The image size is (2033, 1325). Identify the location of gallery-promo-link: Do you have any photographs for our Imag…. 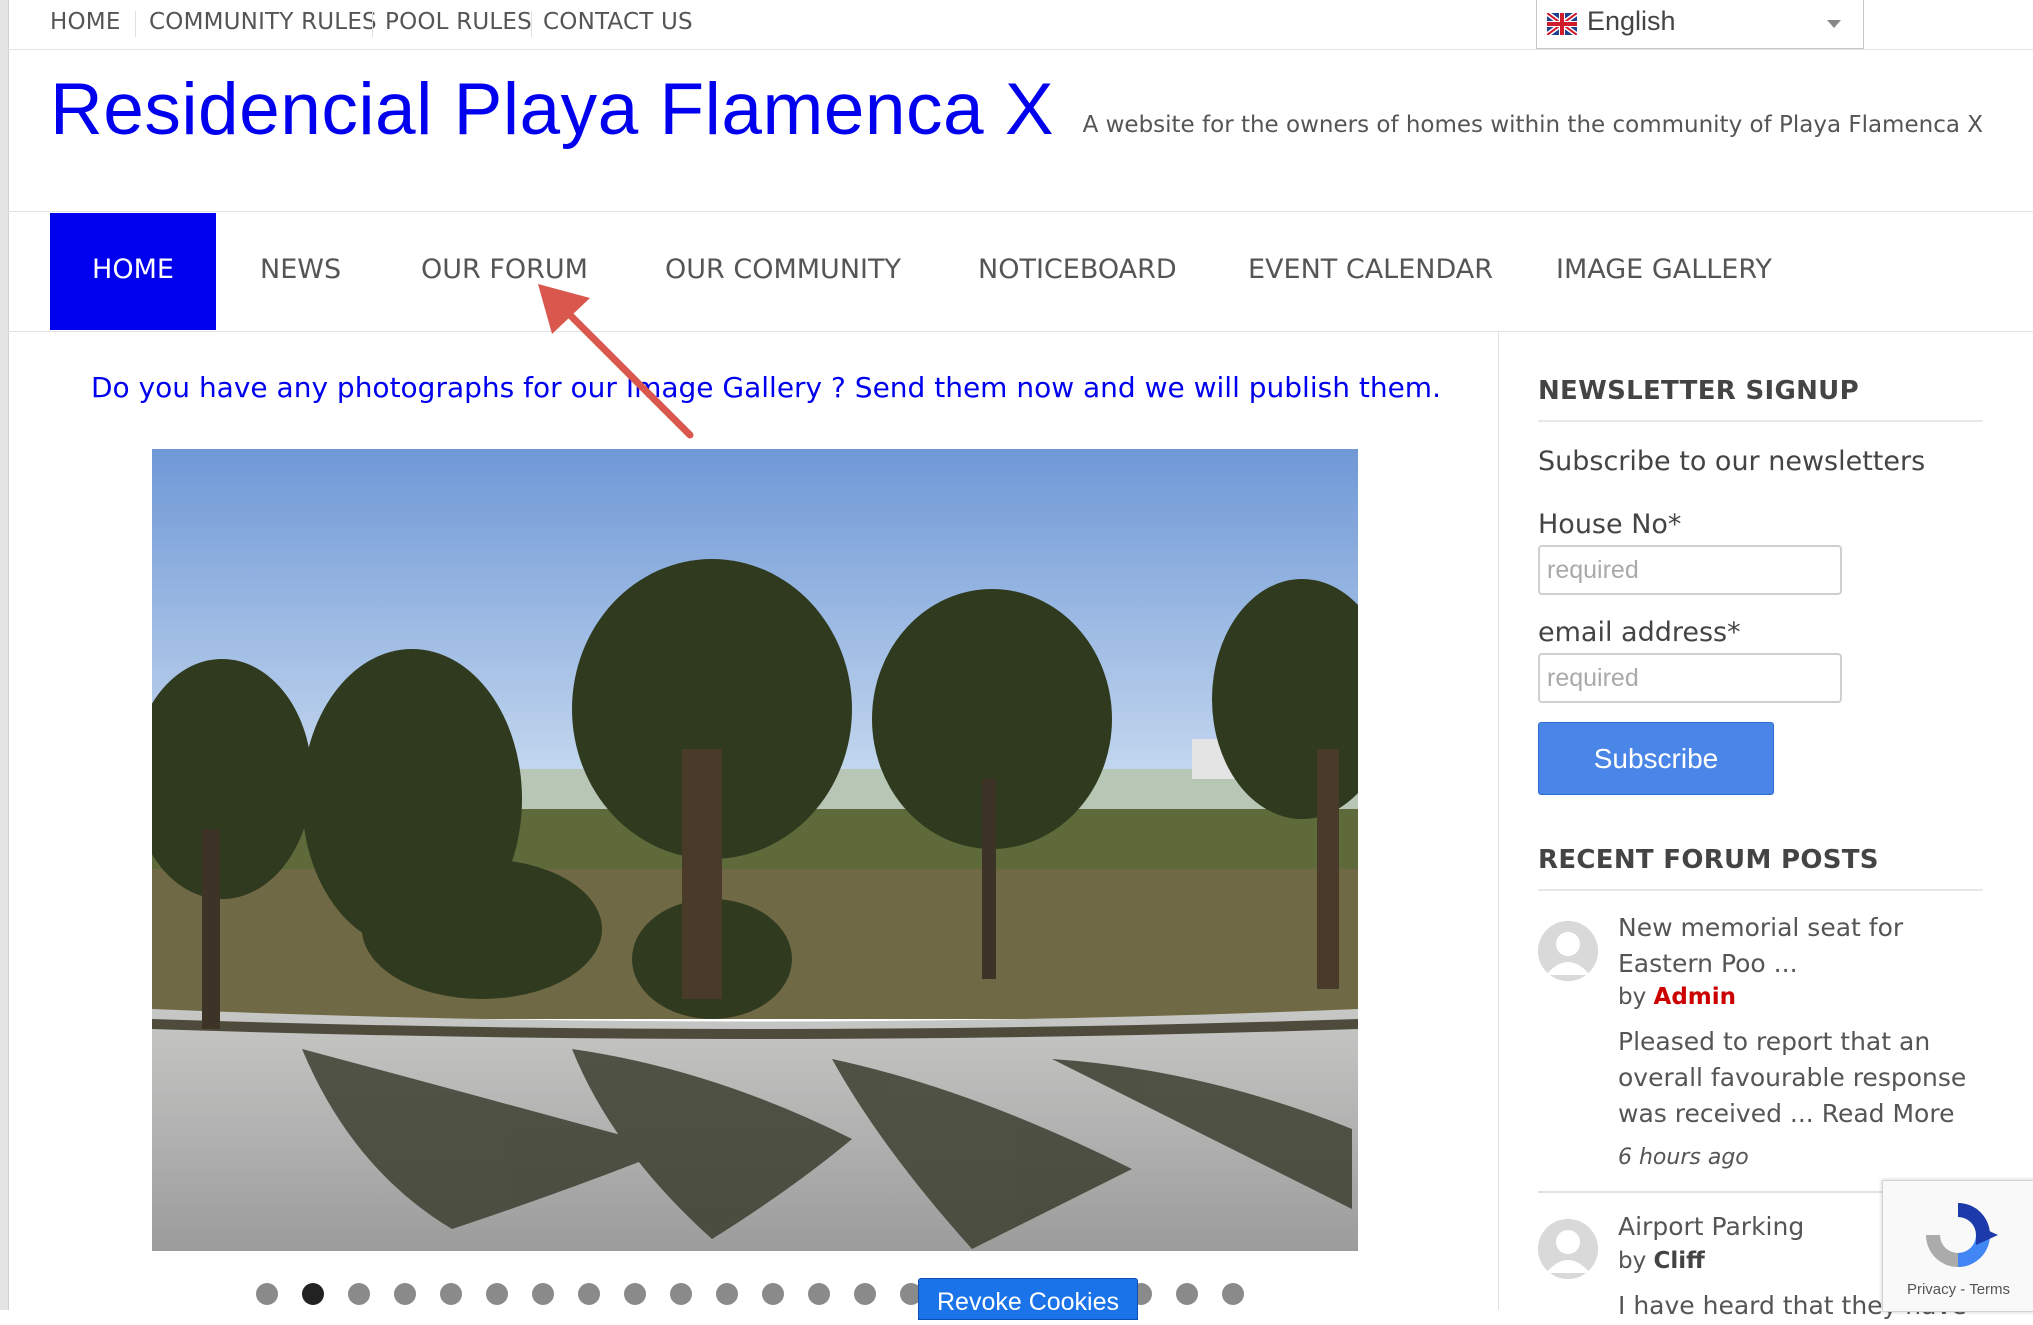
(766, 387).